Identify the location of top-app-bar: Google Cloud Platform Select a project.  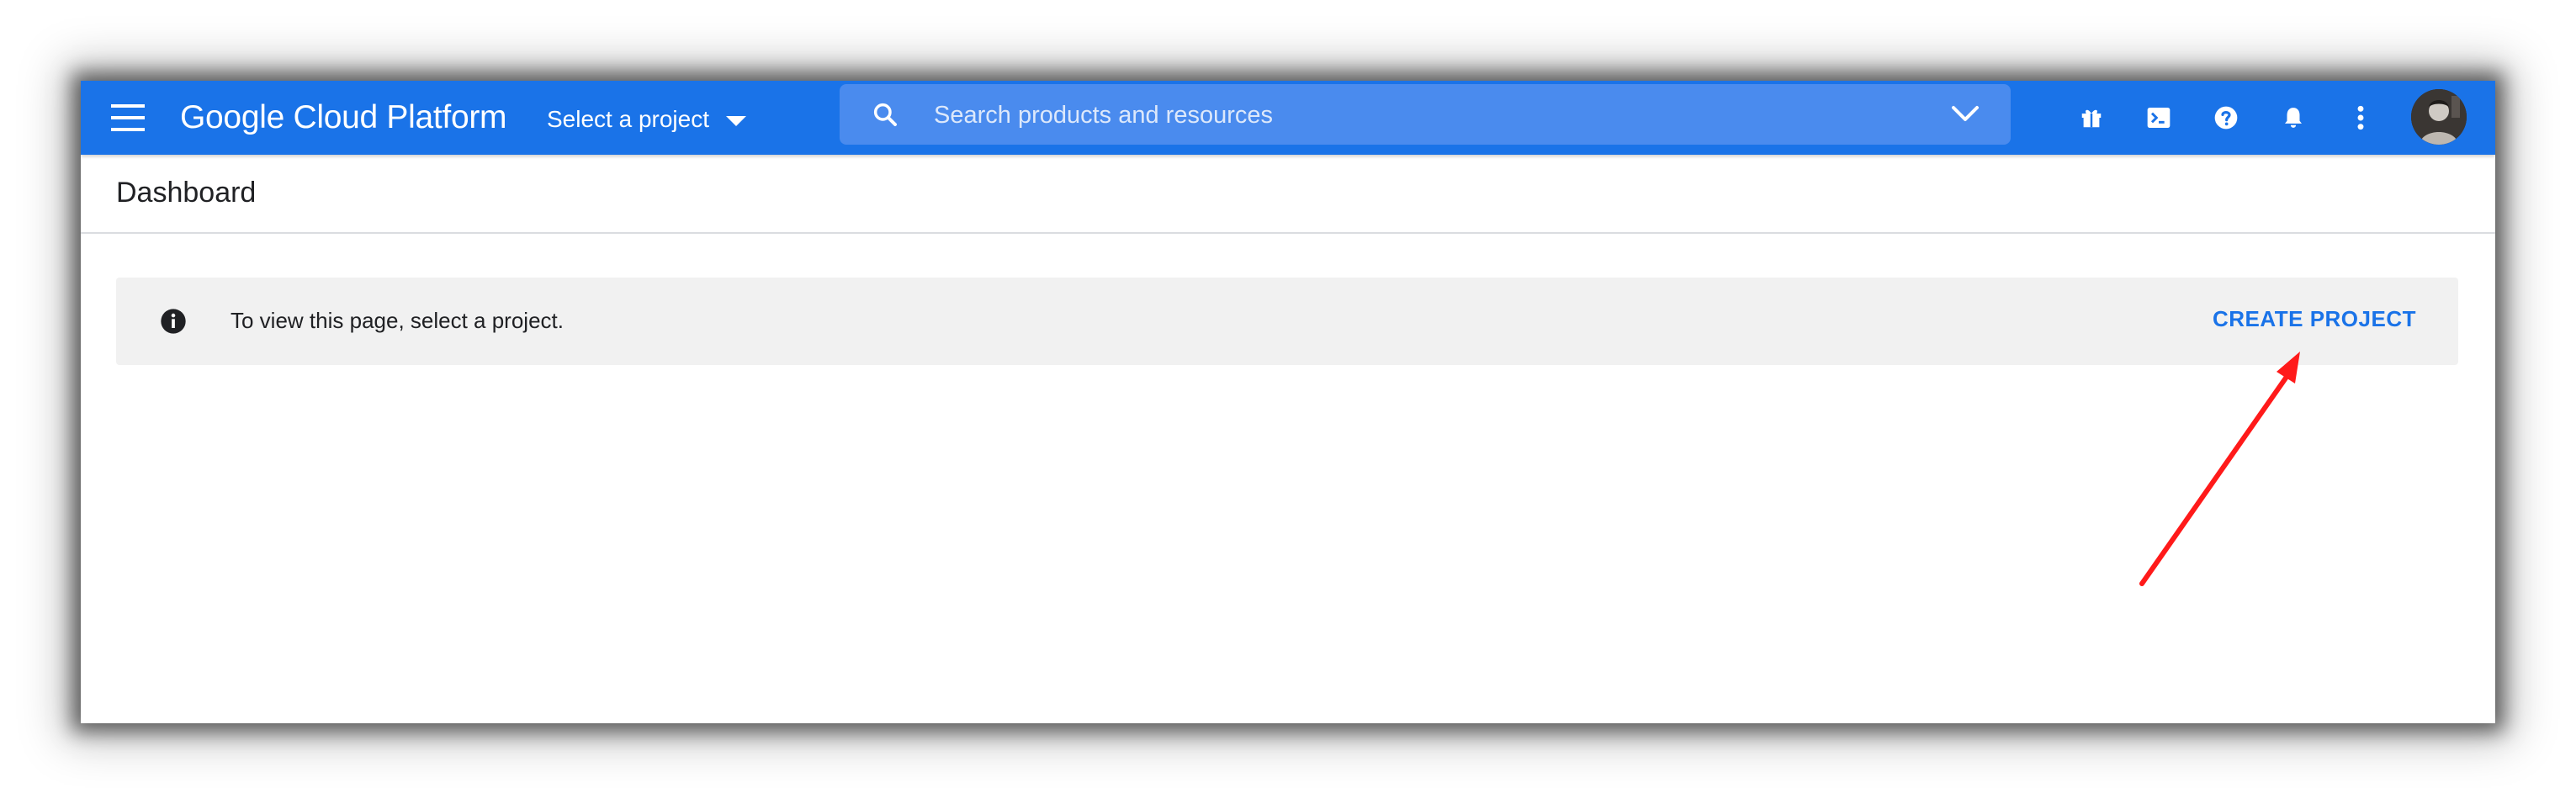
(1288, 118).